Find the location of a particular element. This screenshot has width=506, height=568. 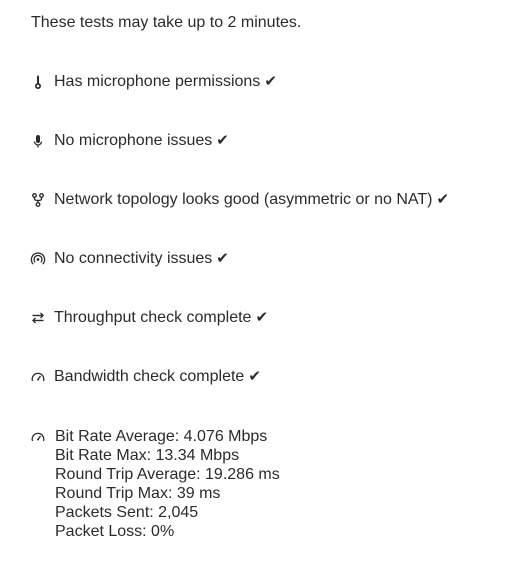

swap-arrows-icon is located at coordinates (38, 318).